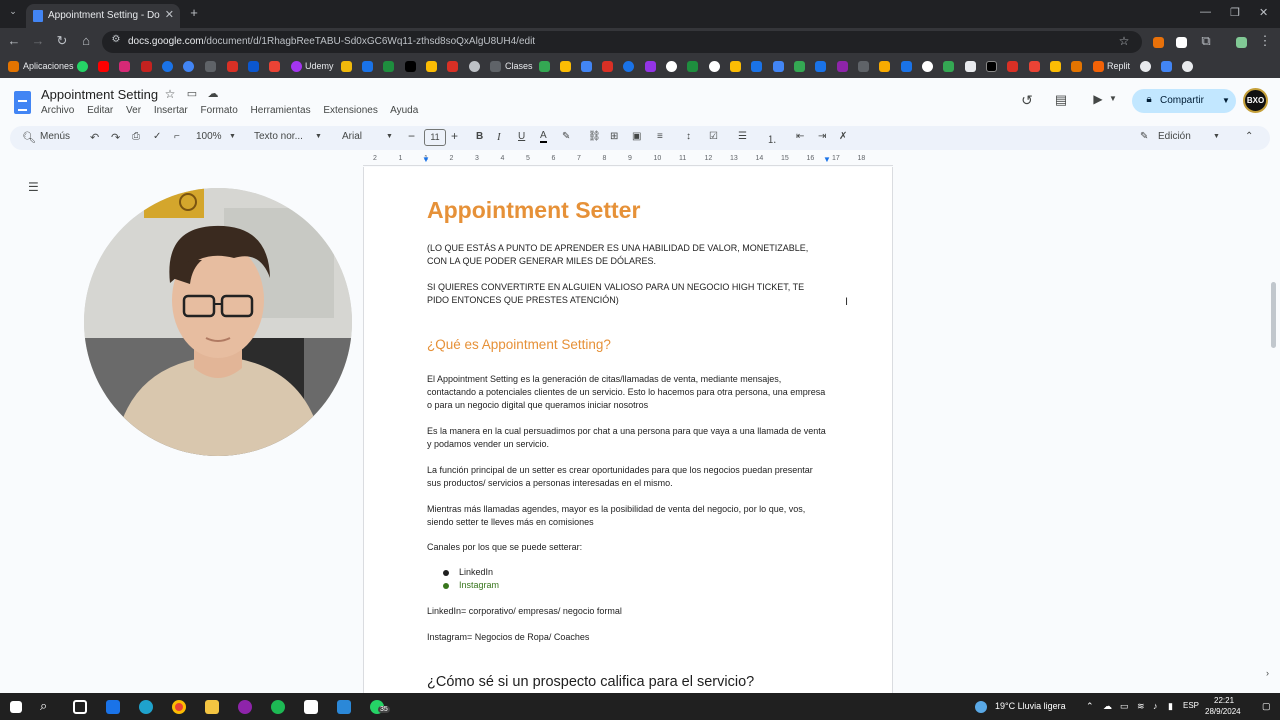 This screenshot has height=720, width=1280. Describe the element at coordinates (521, 136) in the screenshot. I see `underline-icon: U` at that location.